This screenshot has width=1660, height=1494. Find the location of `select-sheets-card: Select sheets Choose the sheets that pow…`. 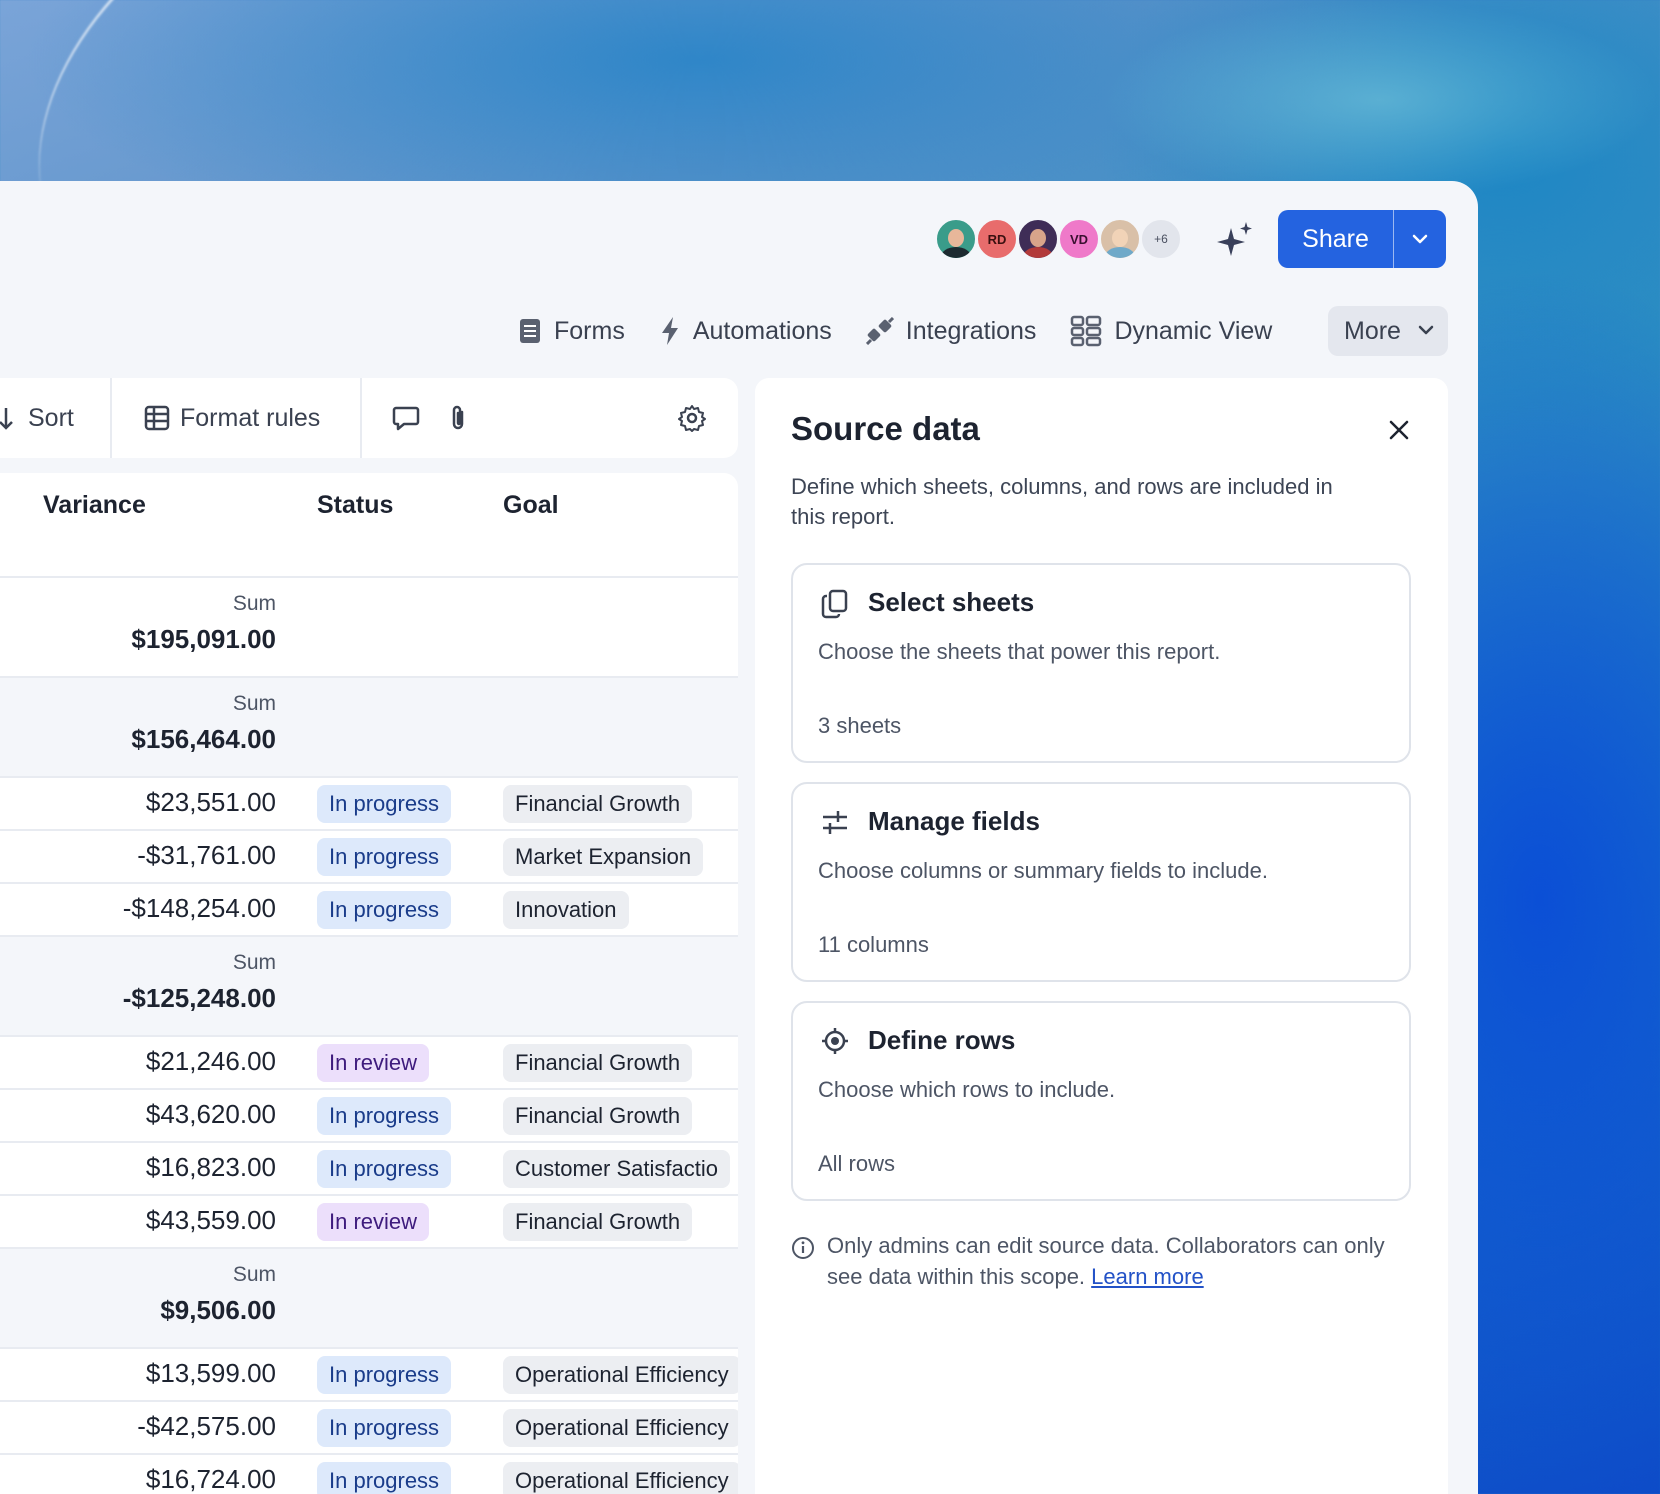

select-sheets-card: Select sheets Choose the sheets that pow… is located at coordinates (1101, 663).